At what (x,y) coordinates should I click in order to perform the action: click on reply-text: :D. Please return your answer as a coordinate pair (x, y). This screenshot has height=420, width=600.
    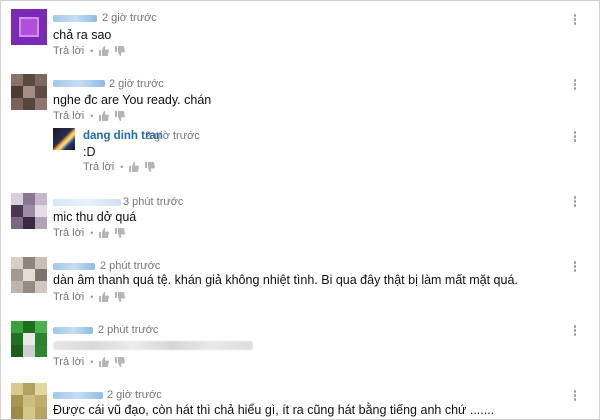
    Looking at the image, I should click on (89, 152).